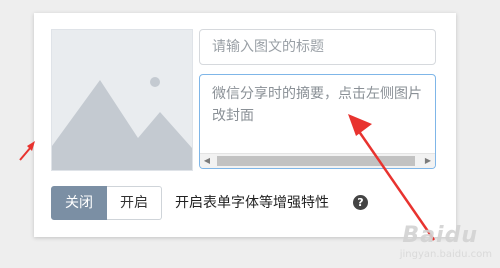 Image resolution: width=500 pixels, height=268 pixels. What do you see at coordinates (79, 203) in the screenshot?
I see `toggle-off-button: 关闭` at bounding box center [79, 203].